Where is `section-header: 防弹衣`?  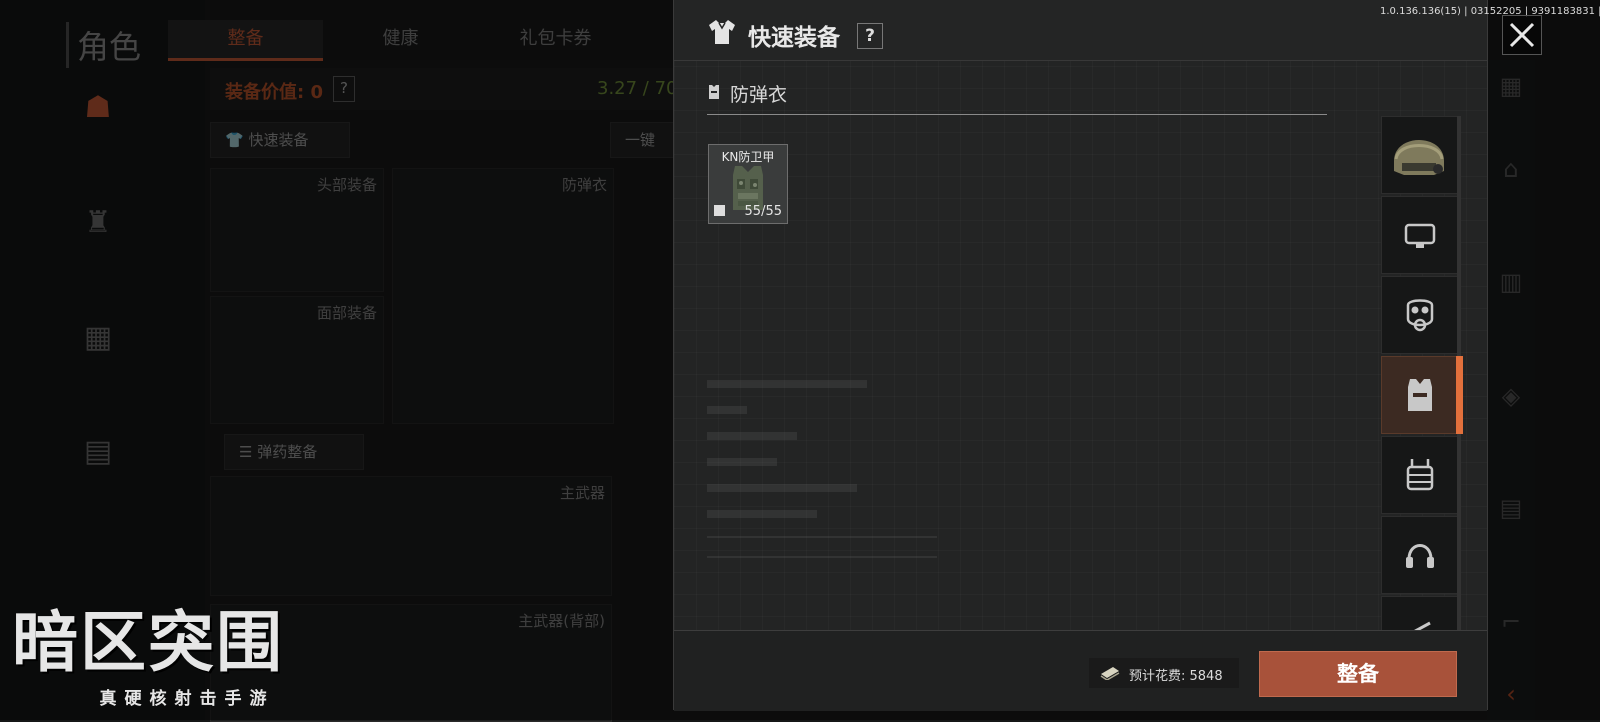 section-header: 防弹衣 is located at coordinates (1017, 96).